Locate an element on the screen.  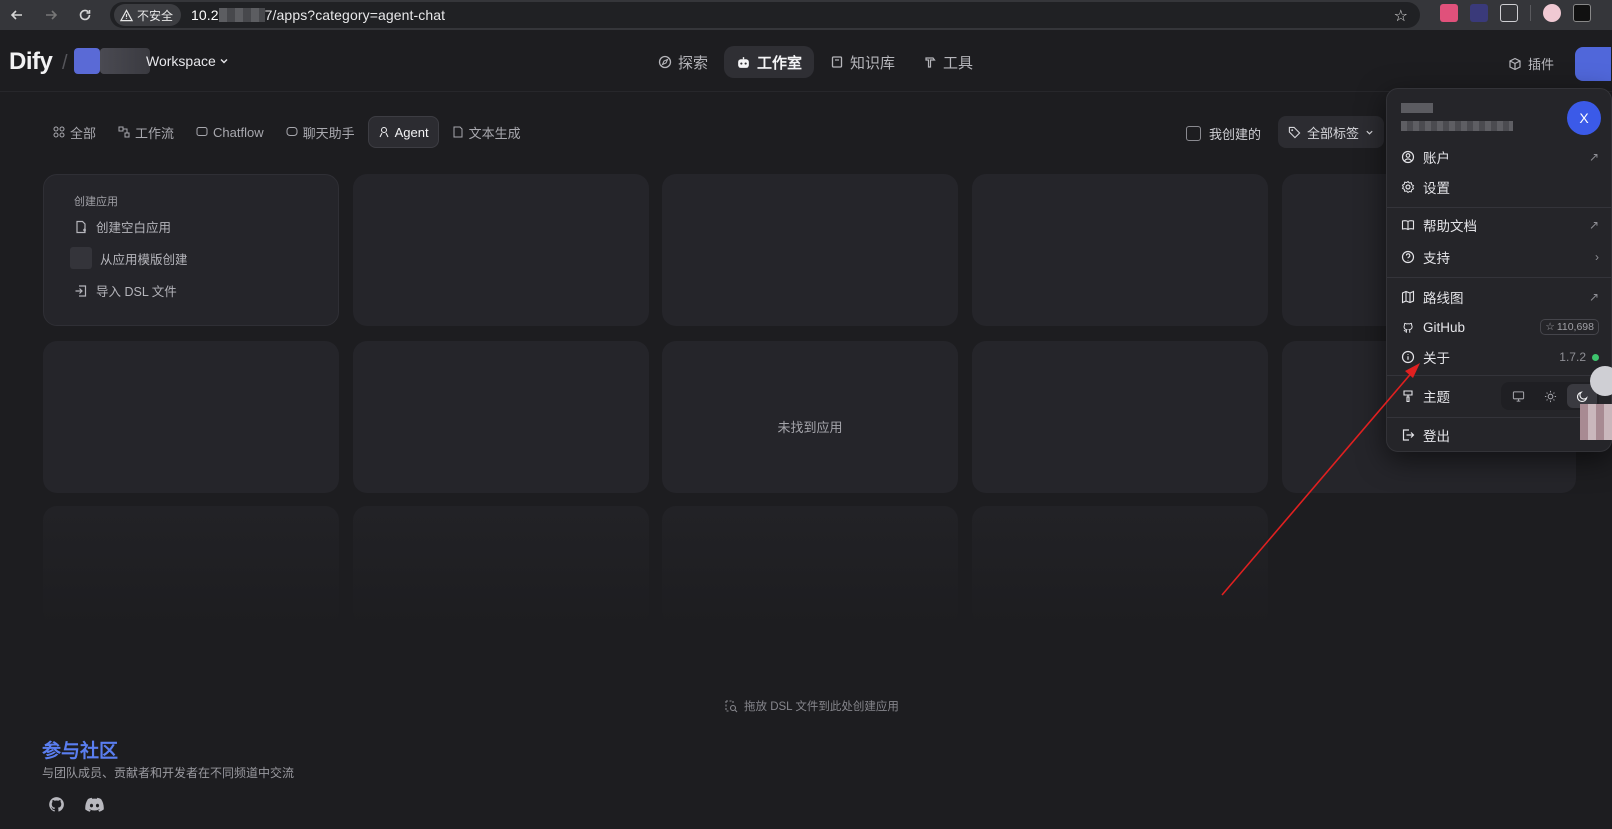
menu-support-label: 支持 is located at coordinates (1436, 258).